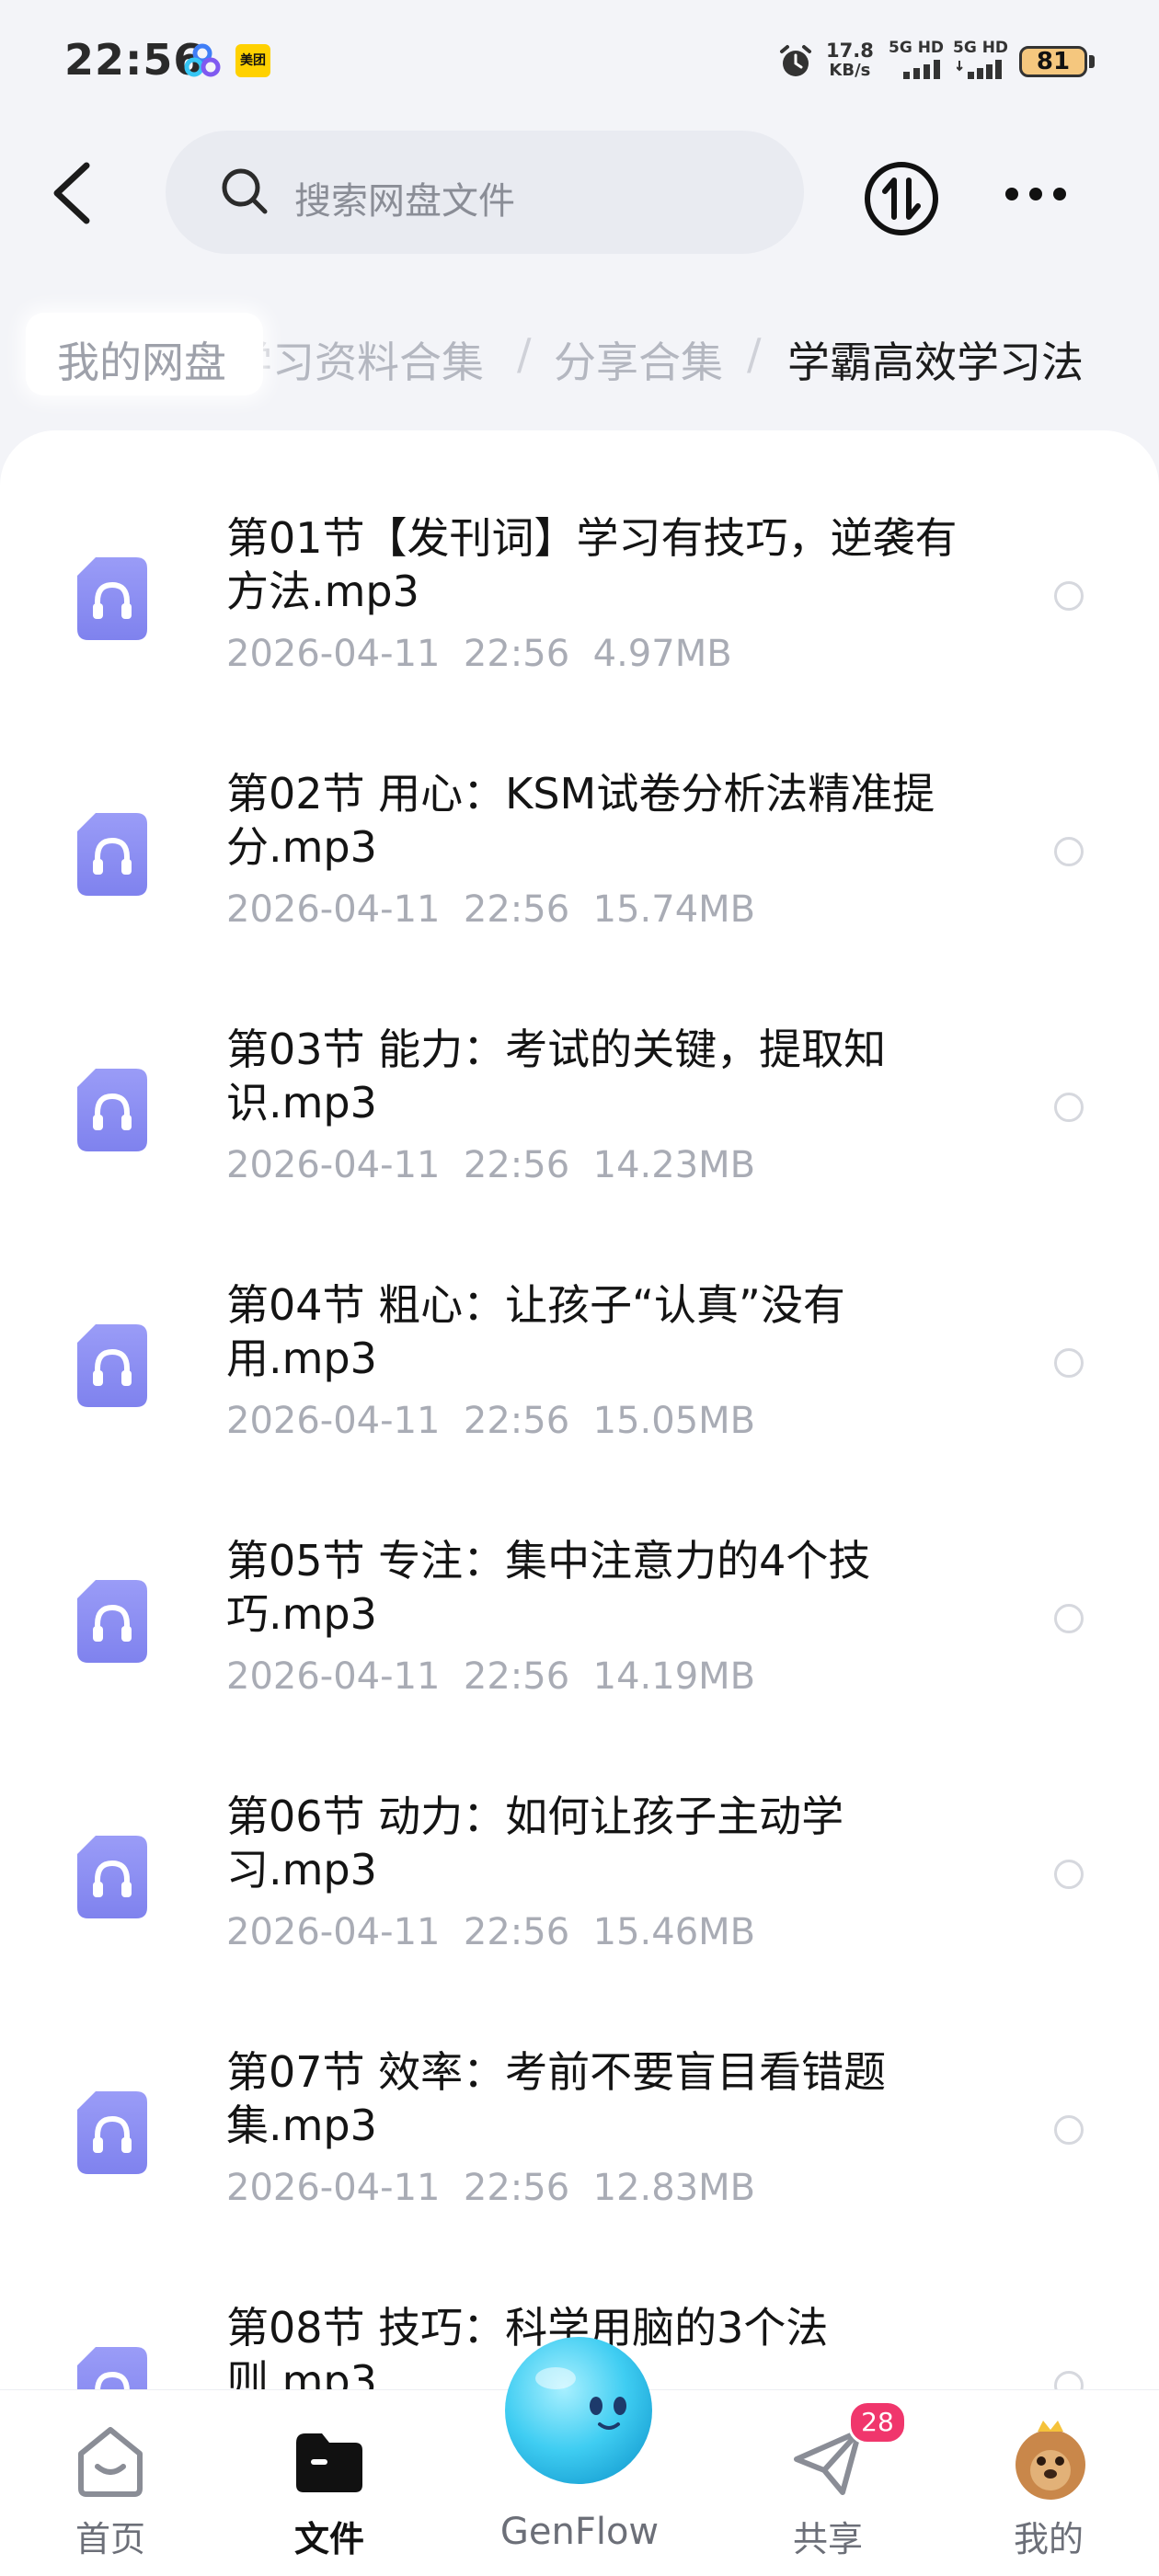  Describe the element at coordinates (850, 60) in the screenshot. I see `network-speed: 17.8 KB/s` at that location.